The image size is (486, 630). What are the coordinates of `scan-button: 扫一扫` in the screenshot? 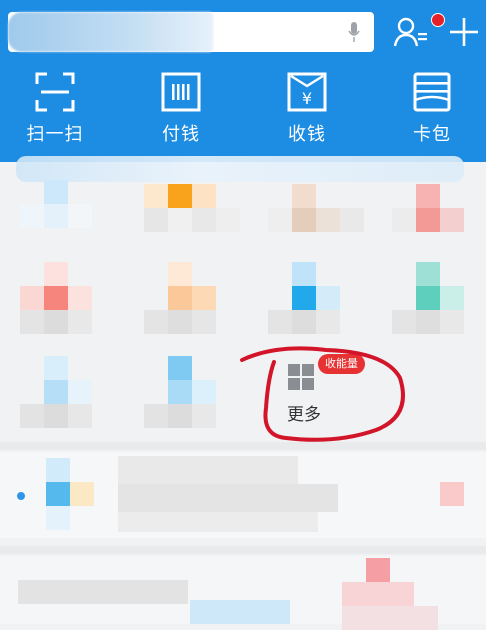 It's located at (55, 112).